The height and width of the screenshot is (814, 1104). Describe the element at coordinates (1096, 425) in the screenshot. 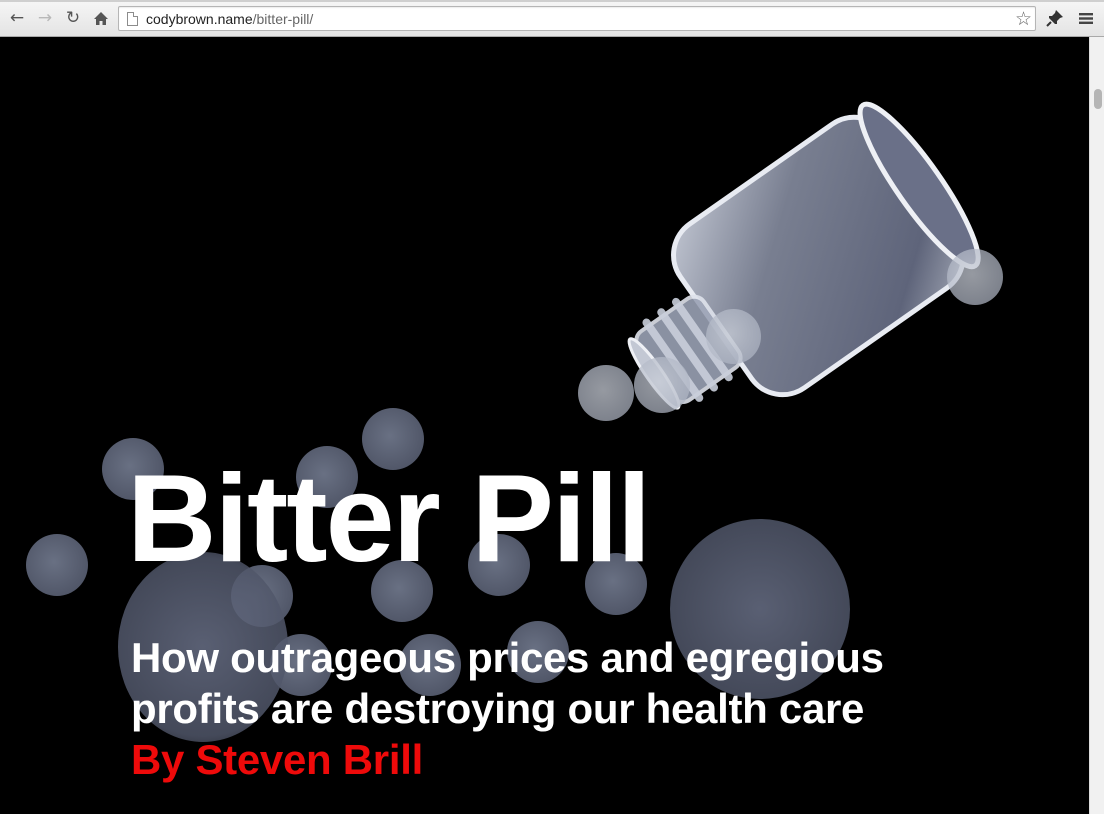

I see `vertical-scrollbar` at that location.